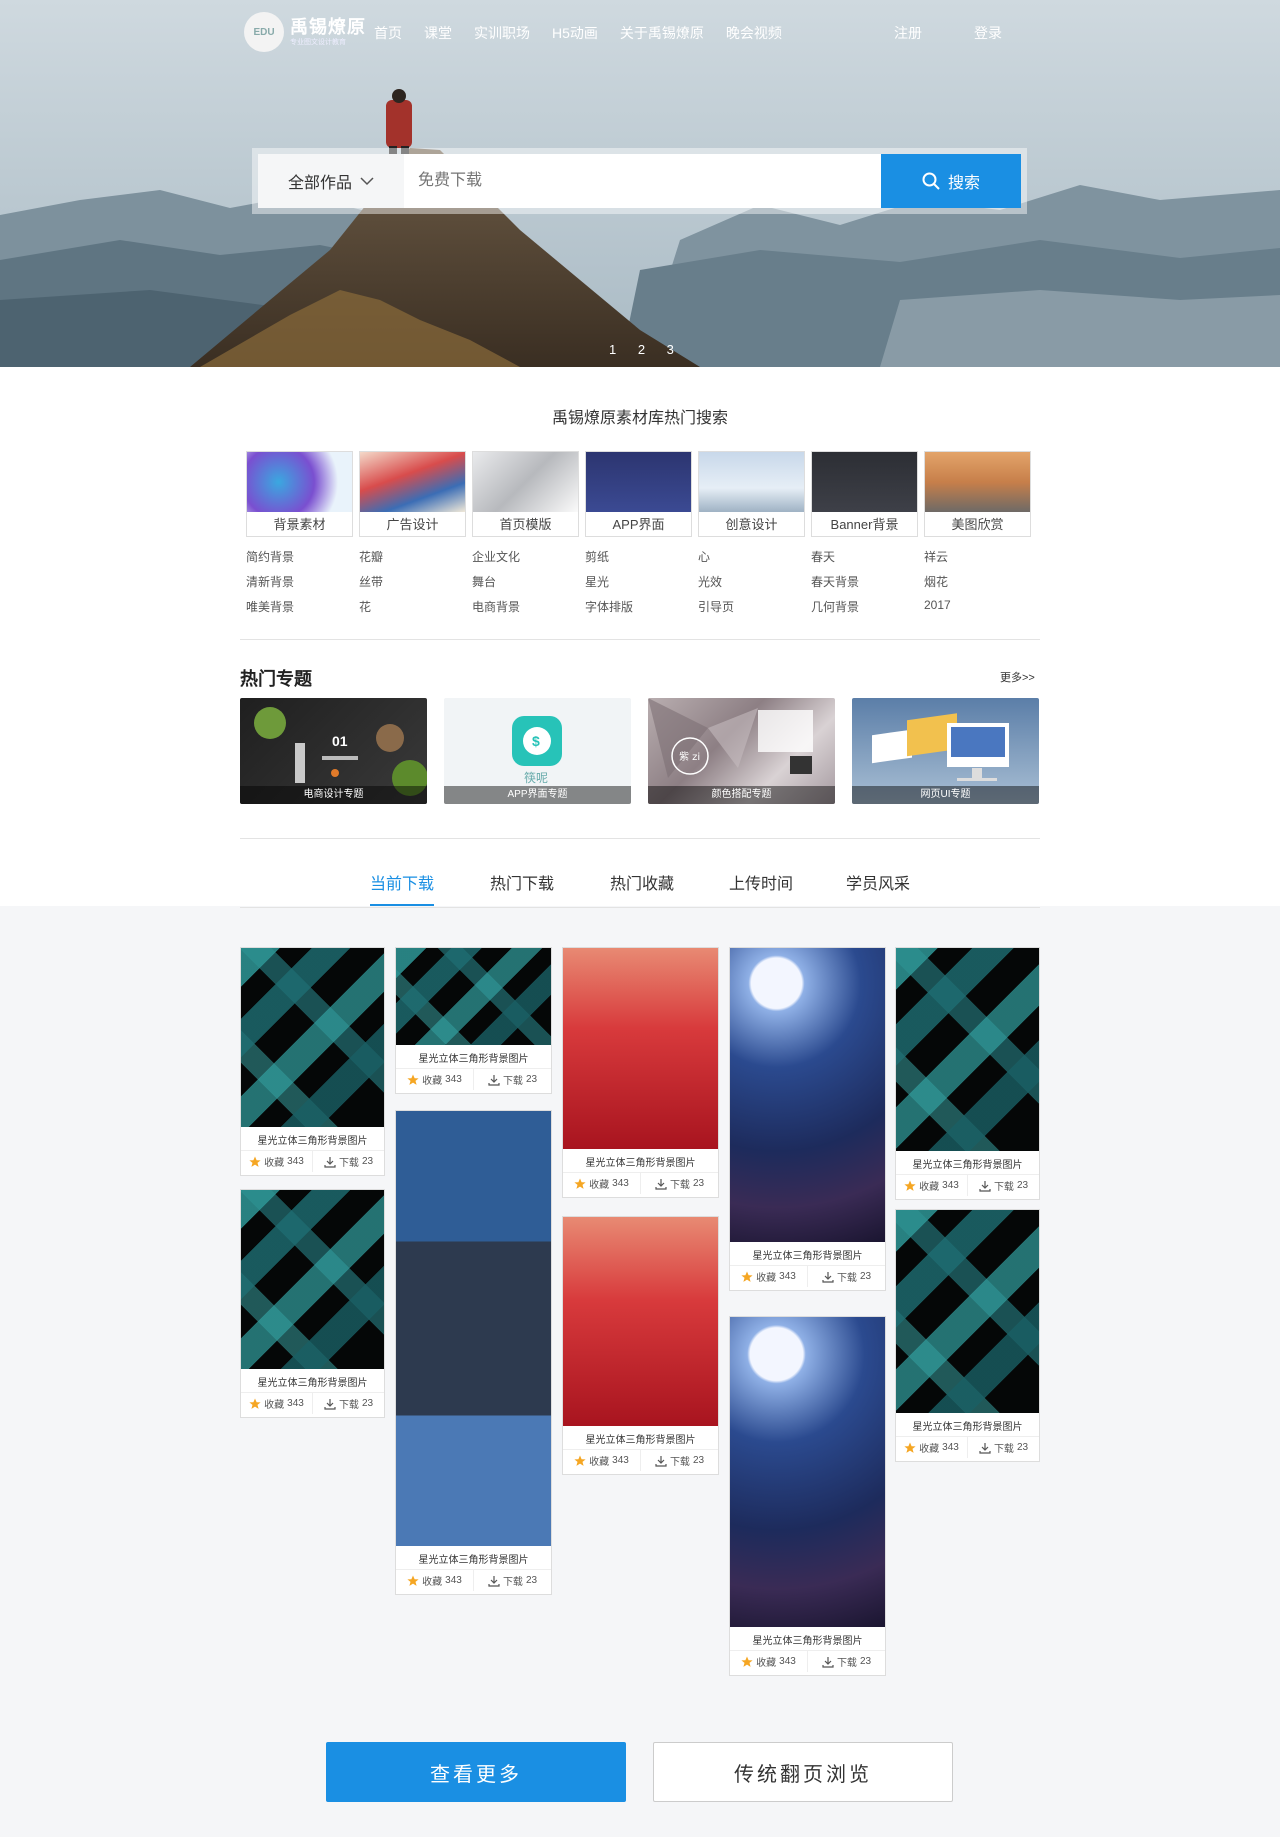 The width and height of the screenshot is (1280, 1837). Describe the element at coordinates (331, 181) in the screenshot. I see `search-scope-dropdown: 全部作品` at that location.